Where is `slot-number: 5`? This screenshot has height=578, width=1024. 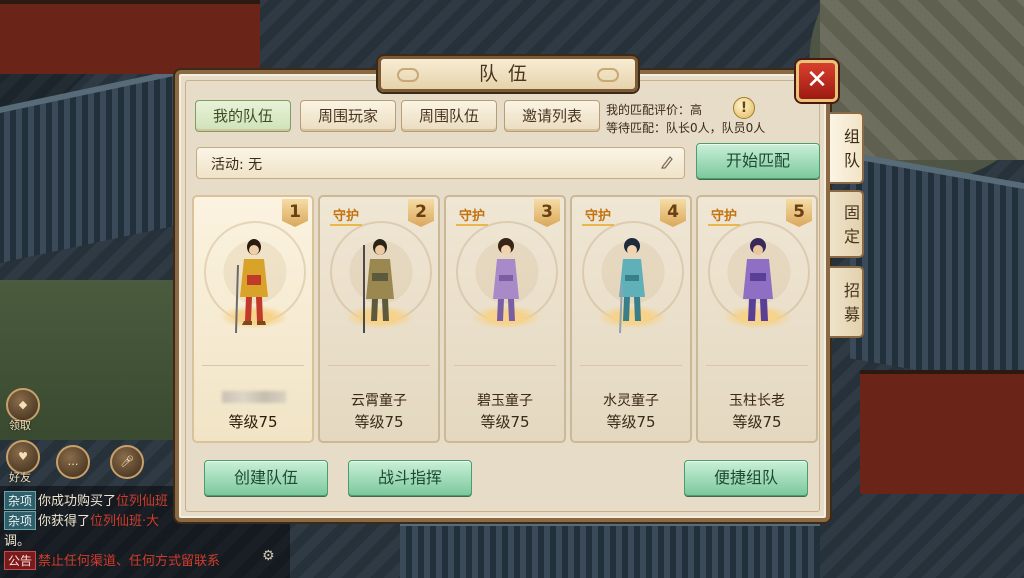
slot-number: 5 is located at coordinates (799, 213).